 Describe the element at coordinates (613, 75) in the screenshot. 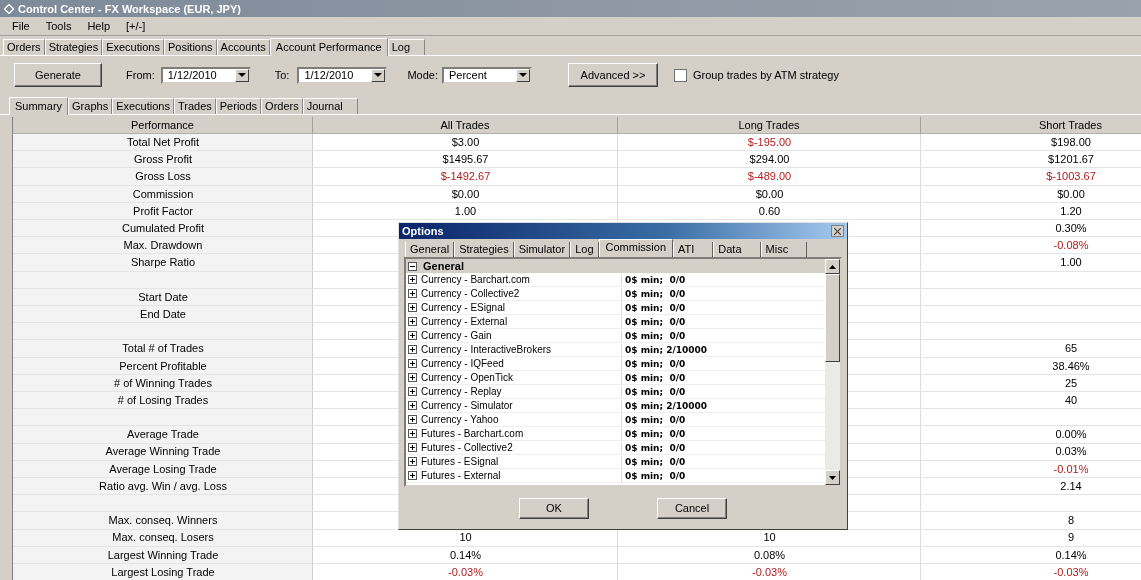

I see `advanced-button: Advanced >>` at that location.